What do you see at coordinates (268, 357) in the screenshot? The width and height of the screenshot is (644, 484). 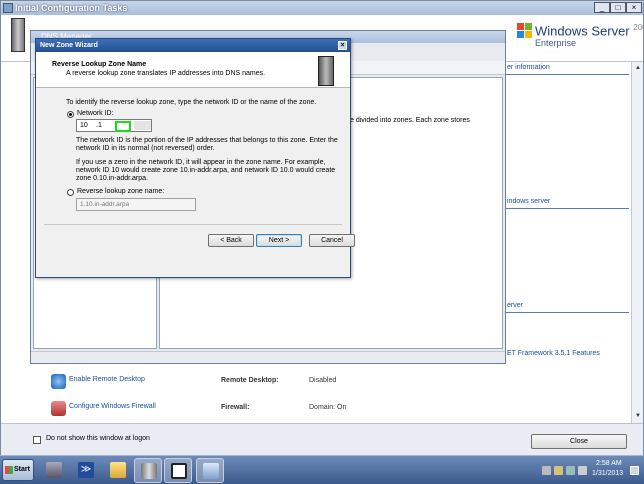 I see `dns-status-bar` at bounding box center [268, 357].